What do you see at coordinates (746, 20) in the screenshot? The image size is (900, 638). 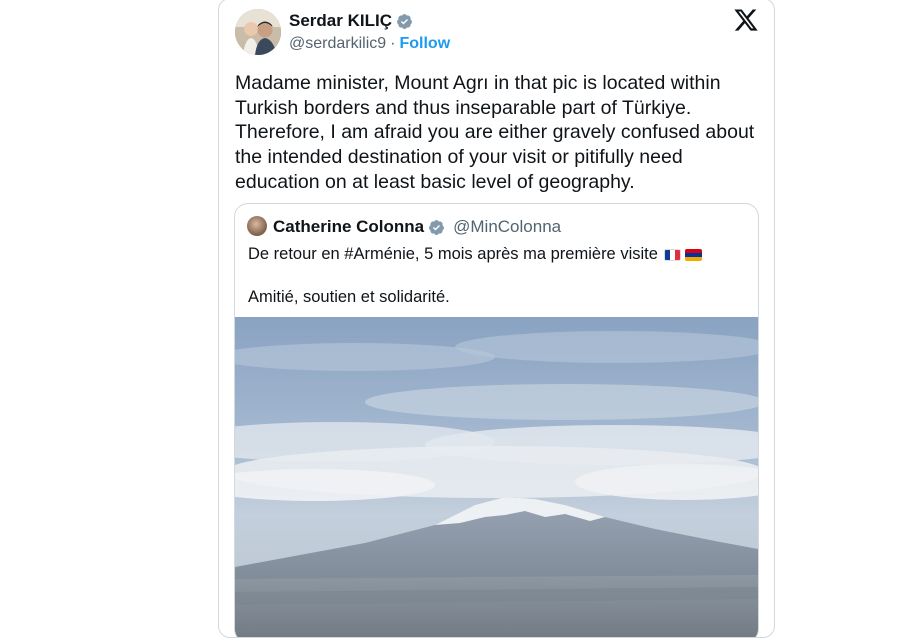 I see `x-logo-icon` at bounding box center [746, 20].